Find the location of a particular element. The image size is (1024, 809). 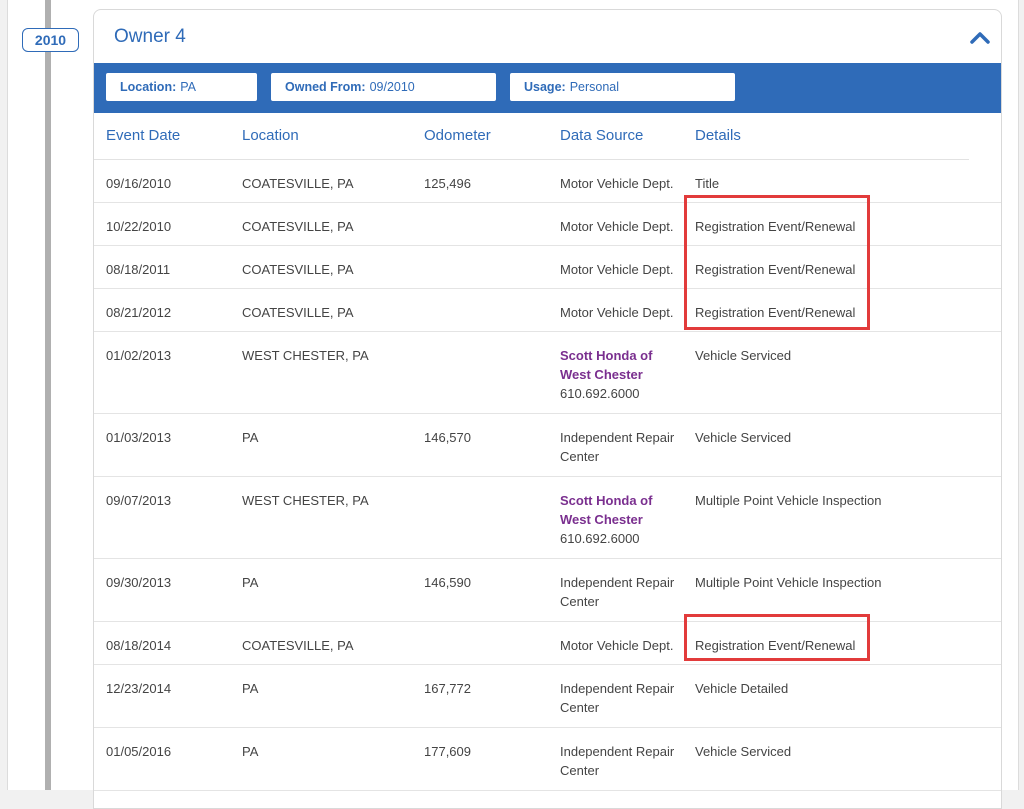

owner-card-header: Owner 4 is located at coordinates (547, 36).